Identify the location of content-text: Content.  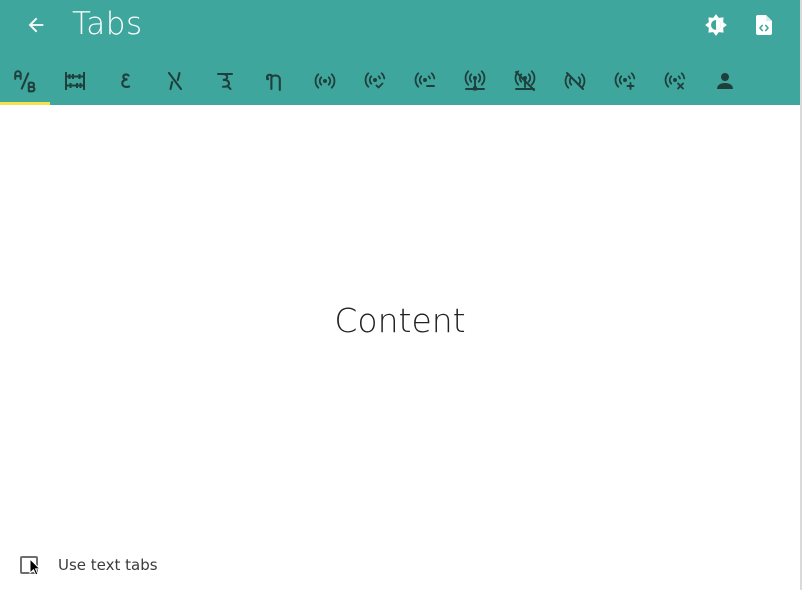
(400, 320).